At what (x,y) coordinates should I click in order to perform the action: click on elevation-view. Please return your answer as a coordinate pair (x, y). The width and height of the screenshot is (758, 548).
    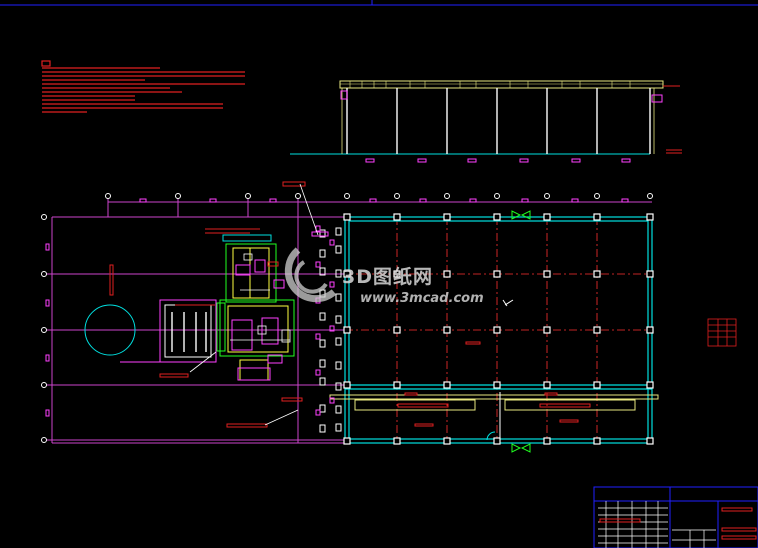
    Looking at the image, I should click on (486, 121).